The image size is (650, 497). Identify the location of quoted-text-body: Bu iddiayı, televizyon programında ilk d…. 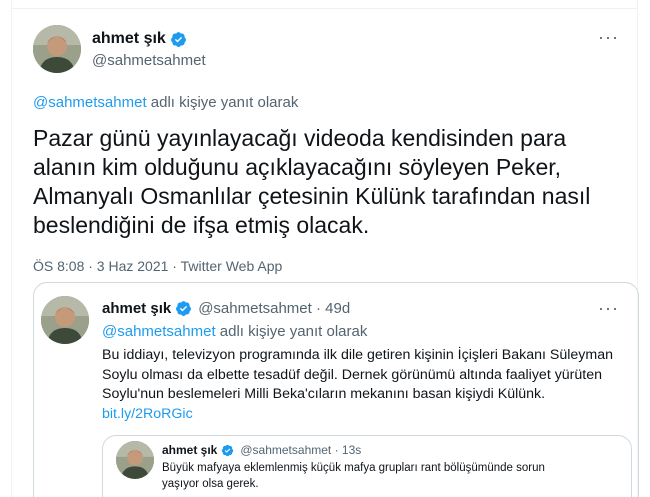
(357, 374).